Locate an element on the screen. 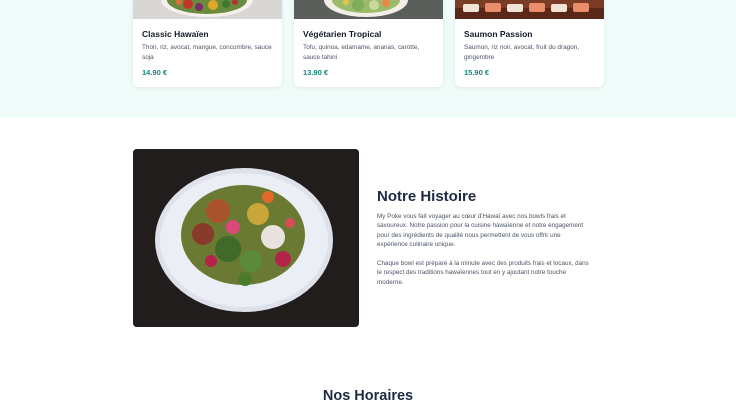 This screenshot has height=412, width=736. hours-title: Nos Horaires is located at coordinates (368, 396).